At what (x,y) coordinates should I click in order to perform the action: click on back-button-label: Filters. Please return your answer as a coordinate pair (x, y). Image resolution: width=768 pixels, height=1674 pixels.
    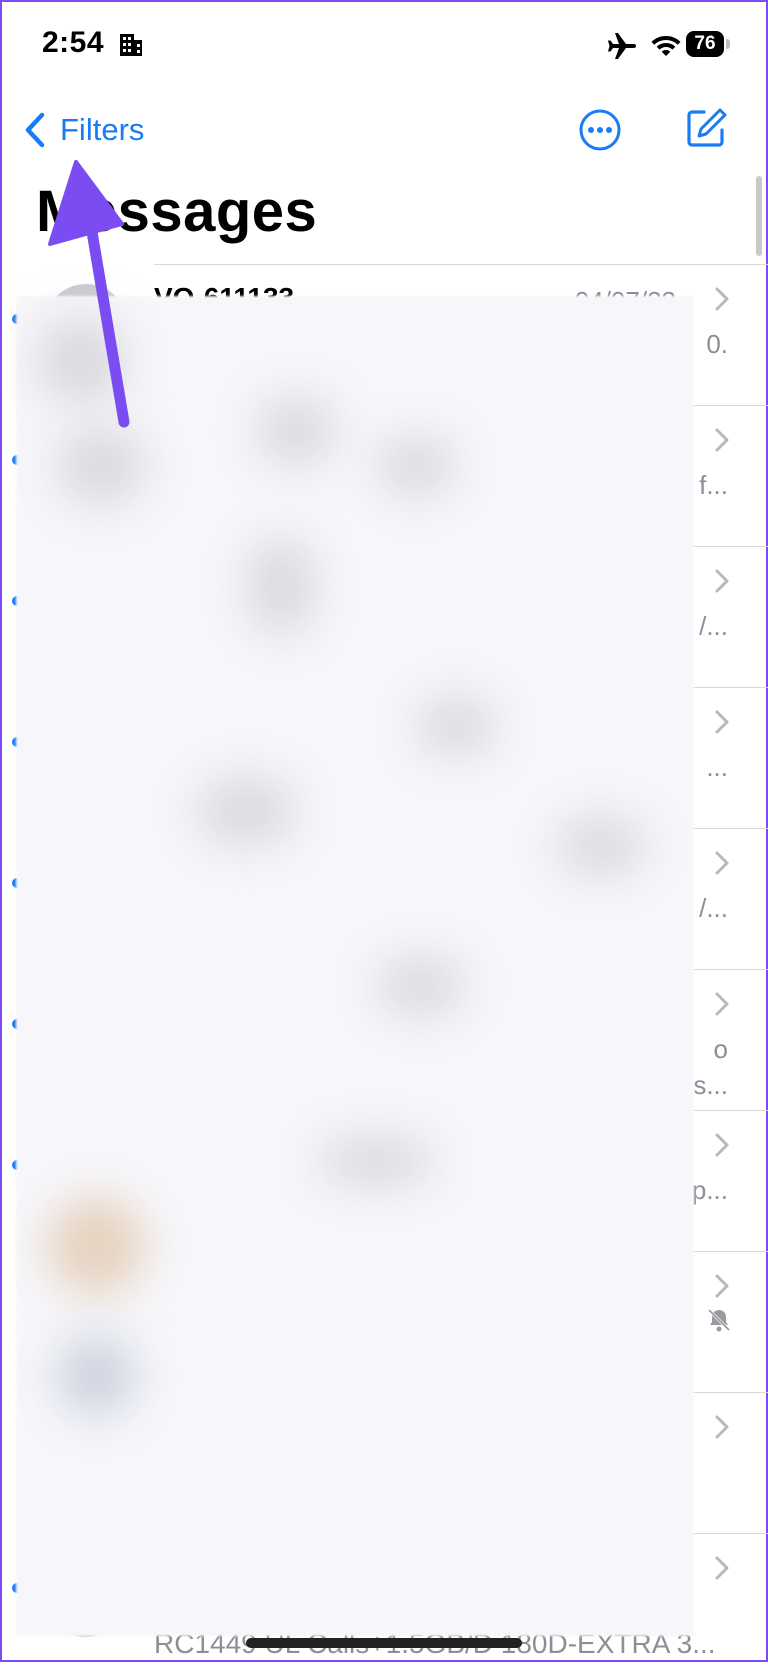
    Looking at the image, I should click on (102, 129).